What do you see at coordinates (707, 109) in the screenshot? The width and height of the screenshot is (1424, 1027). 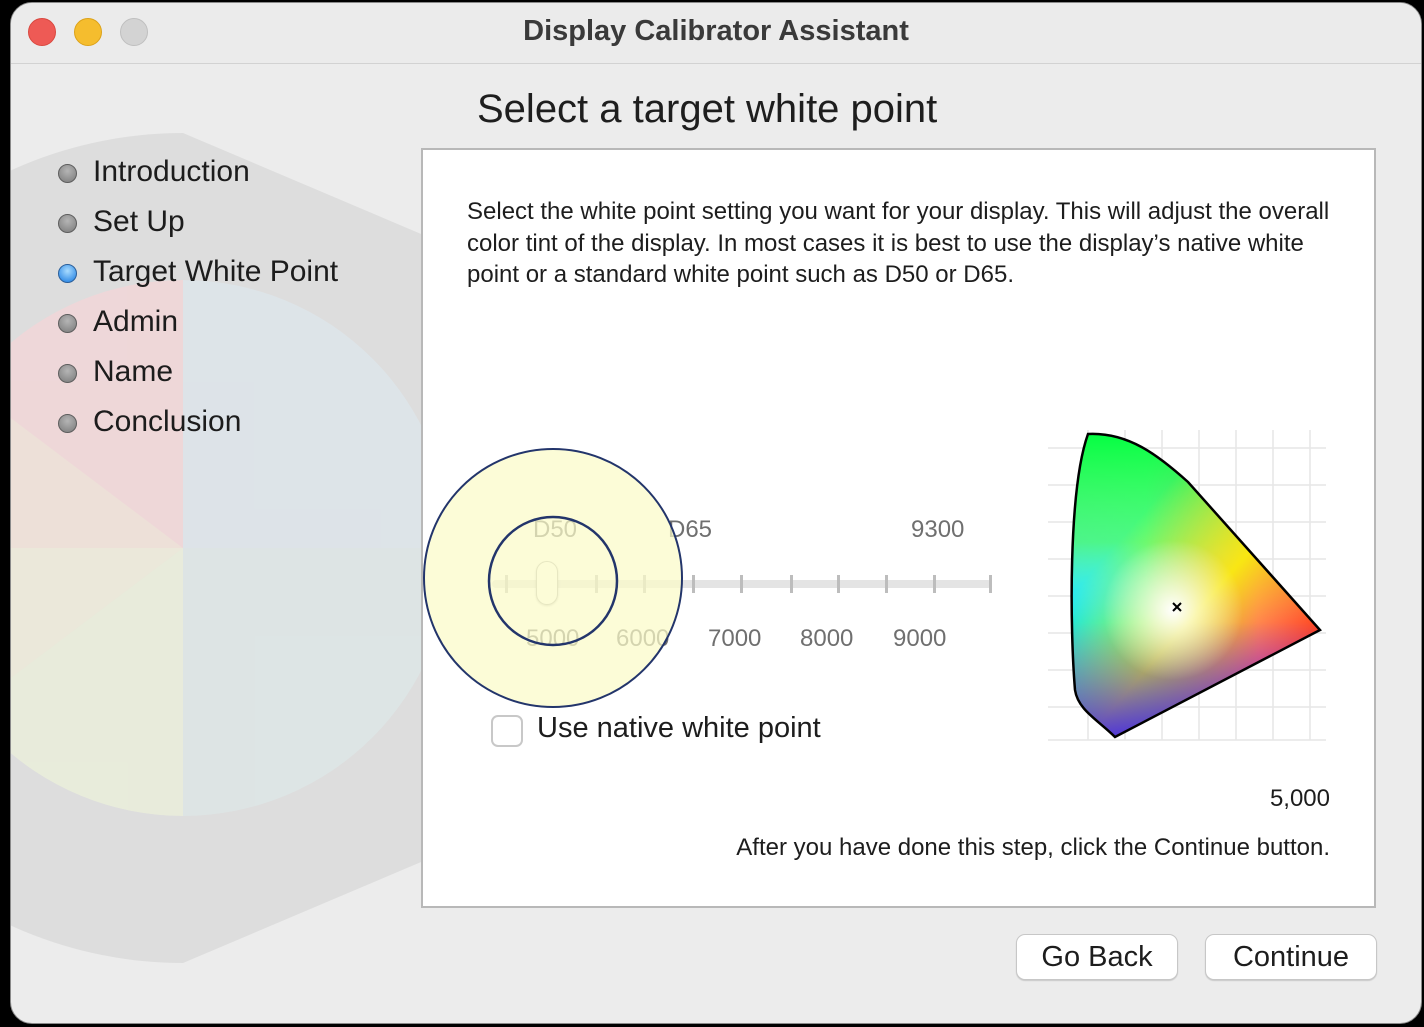 I see `page-heading: Select a target white point` at bounding box center [707, 109].